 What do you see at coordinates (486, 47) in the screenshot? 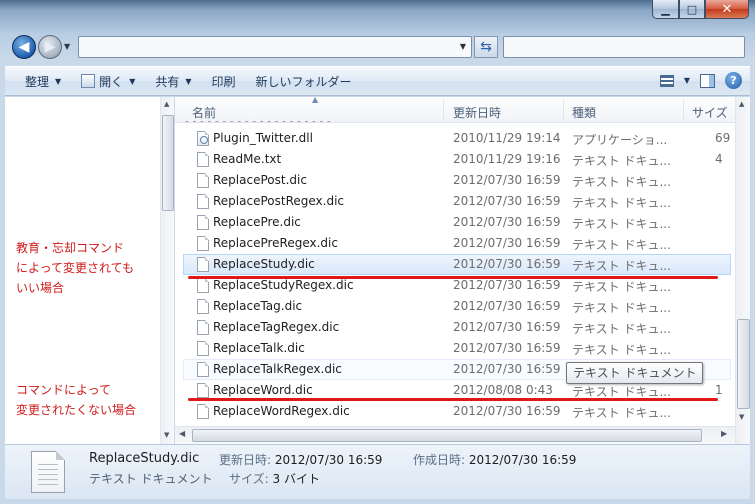
I see `refresh-button: ⇆` at bounding box center [486, 47].